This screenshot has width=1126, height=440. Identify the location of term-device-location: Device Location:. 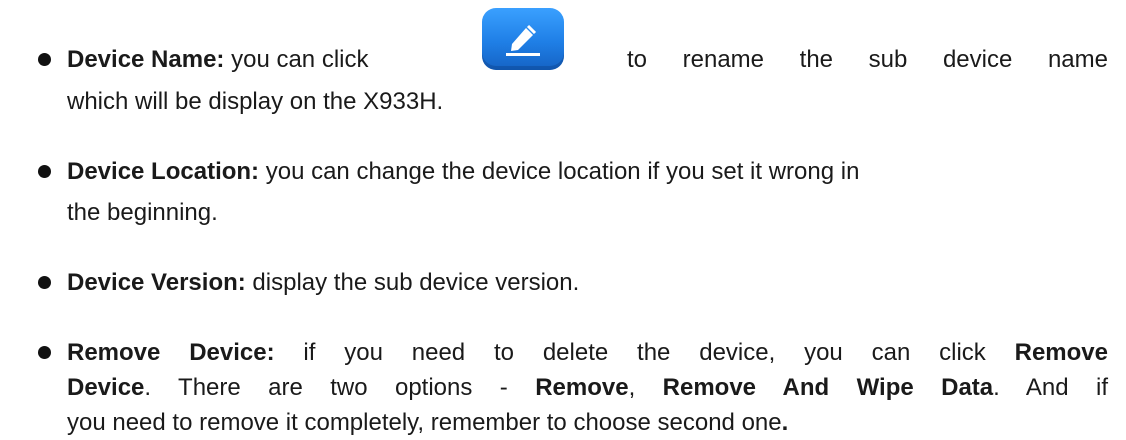
(163, 171).